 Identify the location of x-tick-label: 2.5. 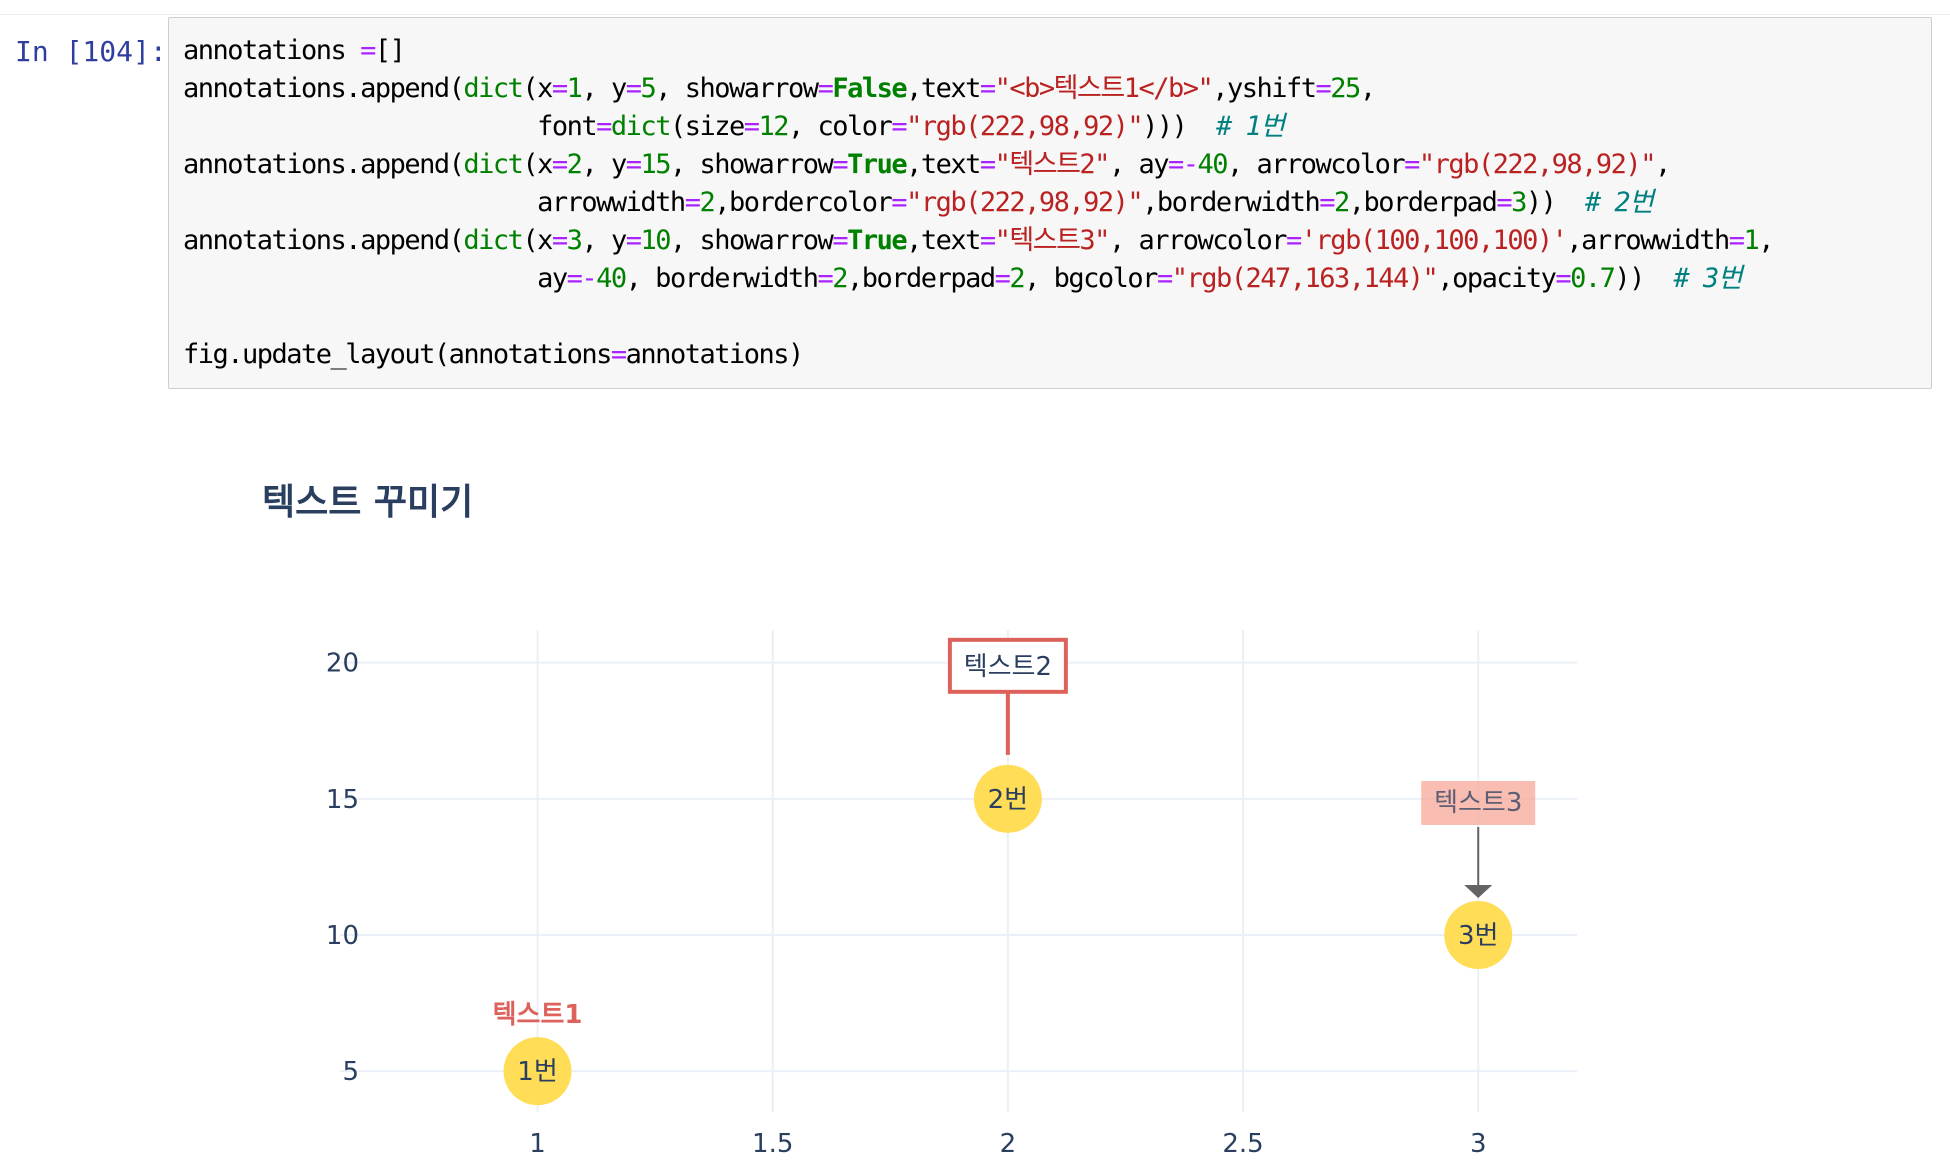
(1242, 1144).